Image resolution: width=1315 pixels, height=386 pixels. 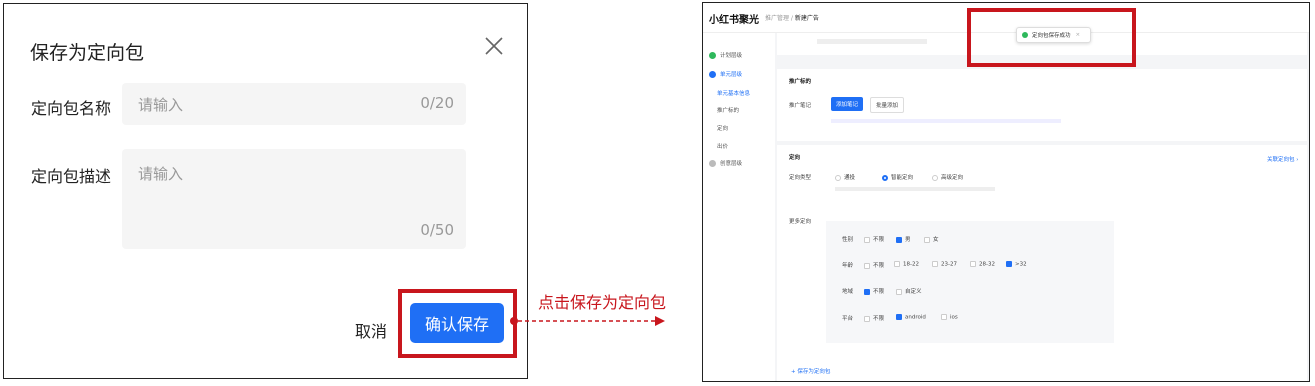 I want to click on age-18-22: 18-22, so click(x=906, y=264).